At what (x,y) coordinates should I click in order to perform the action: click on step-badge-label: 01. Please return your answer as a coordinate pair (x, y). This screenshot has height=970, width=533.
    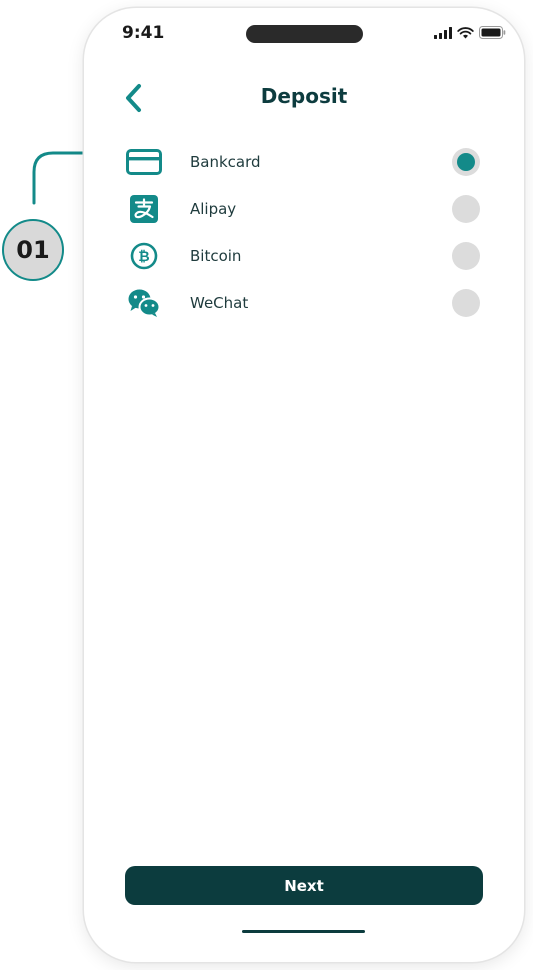
    Looking at the image, I should click on (33, 250).